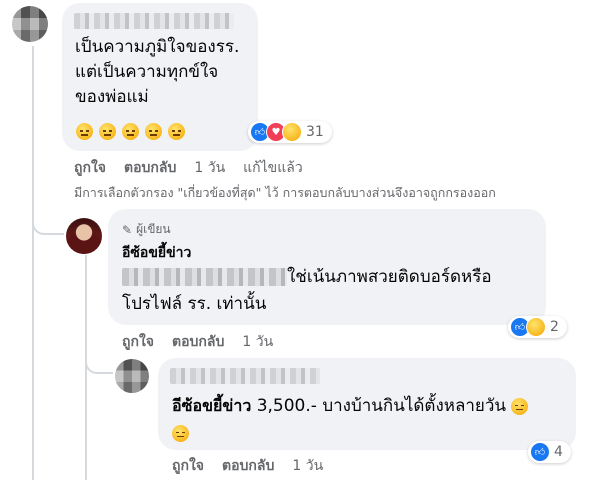 The width and height of the screenshot is (600, 480). Describe the element at coordinates (157, 47) in the screenshot. I see `comment1-line1: เป็นความภูมิใจของรร.` at that location.